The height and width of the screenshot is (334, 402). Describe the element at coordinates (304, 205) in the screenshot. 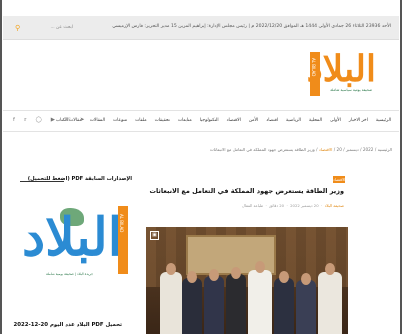

I see `meta-date: 20 ديسمبر 2022` at that location.